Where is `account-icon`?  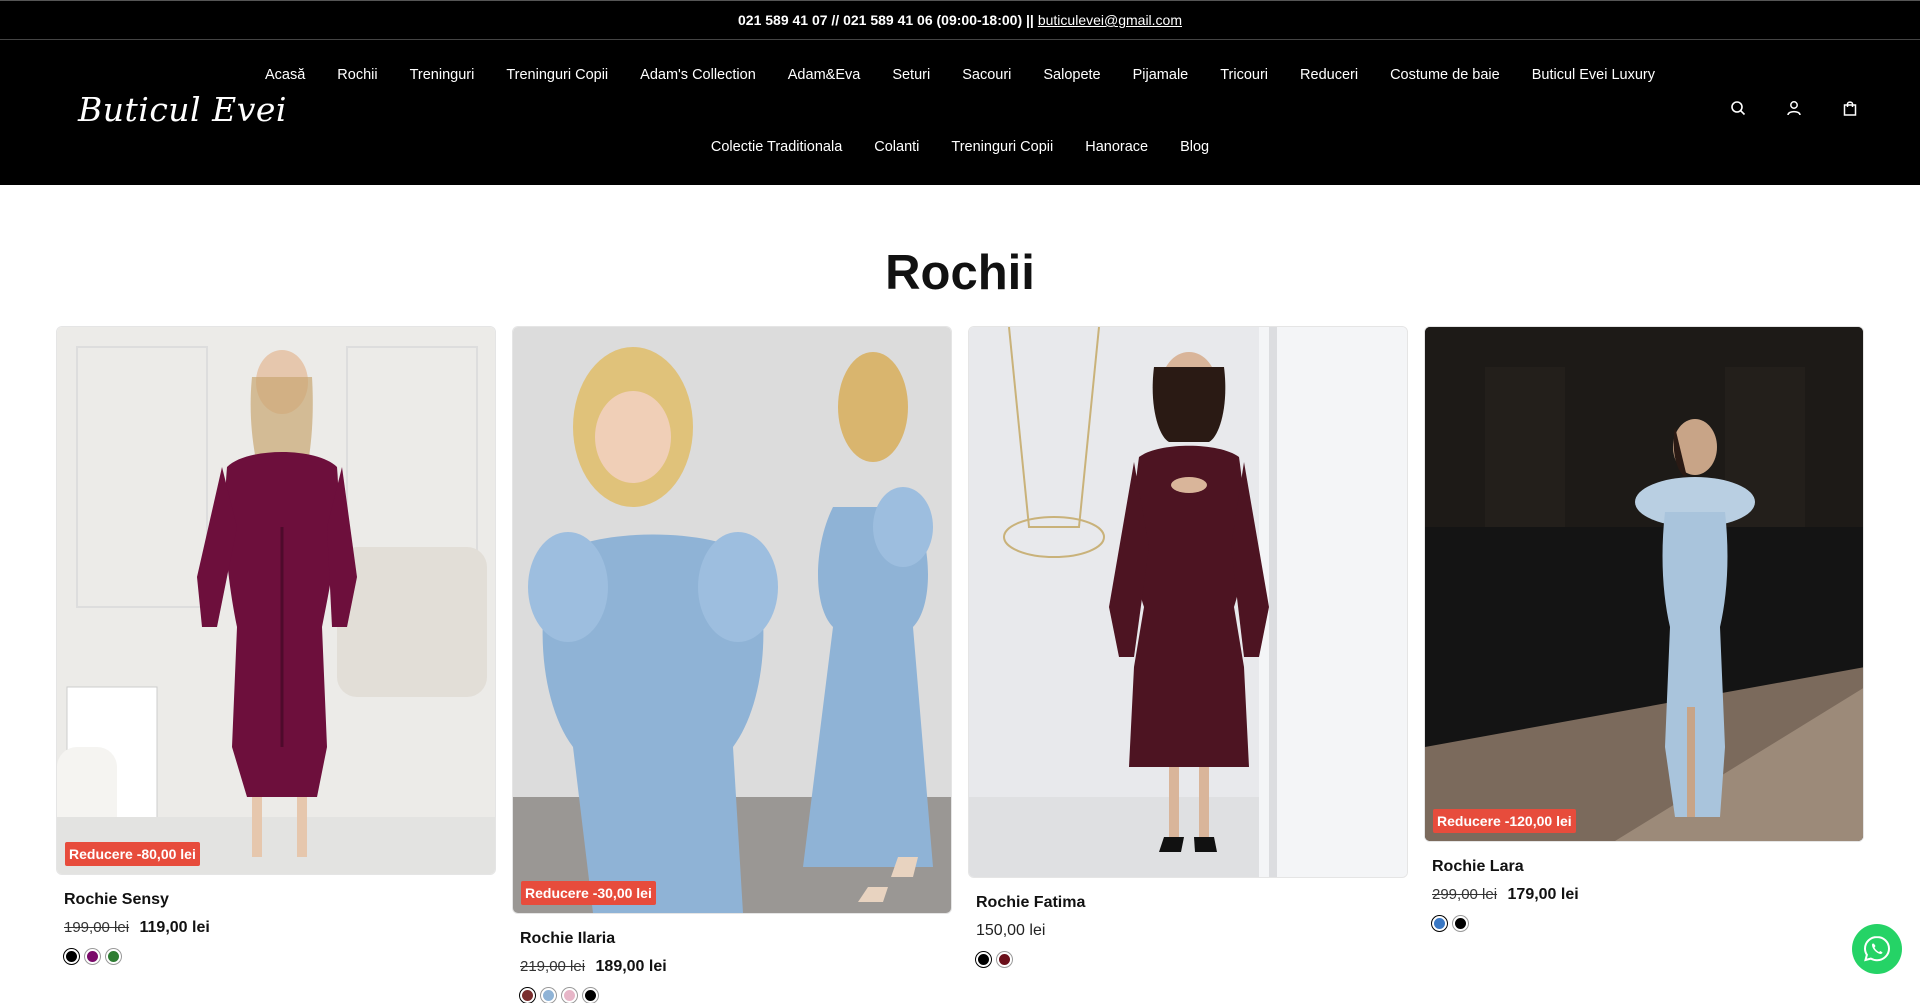 account-icon is located at coordinates (1795, 109).